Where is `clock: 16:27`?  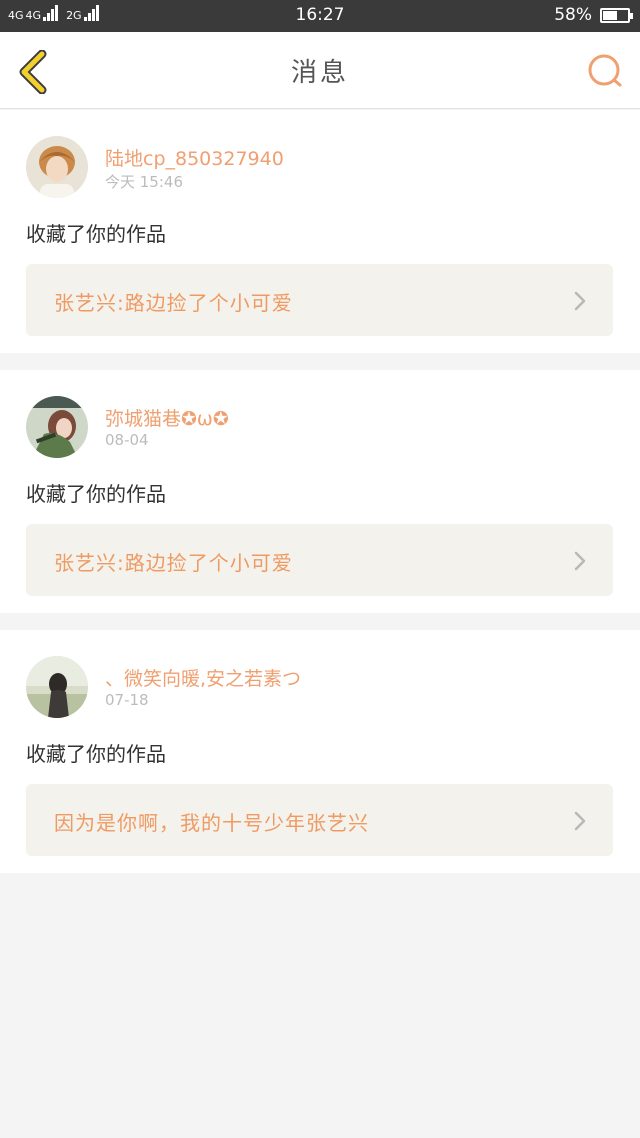
clock: 16:27 is located at coordinates (320, 15).